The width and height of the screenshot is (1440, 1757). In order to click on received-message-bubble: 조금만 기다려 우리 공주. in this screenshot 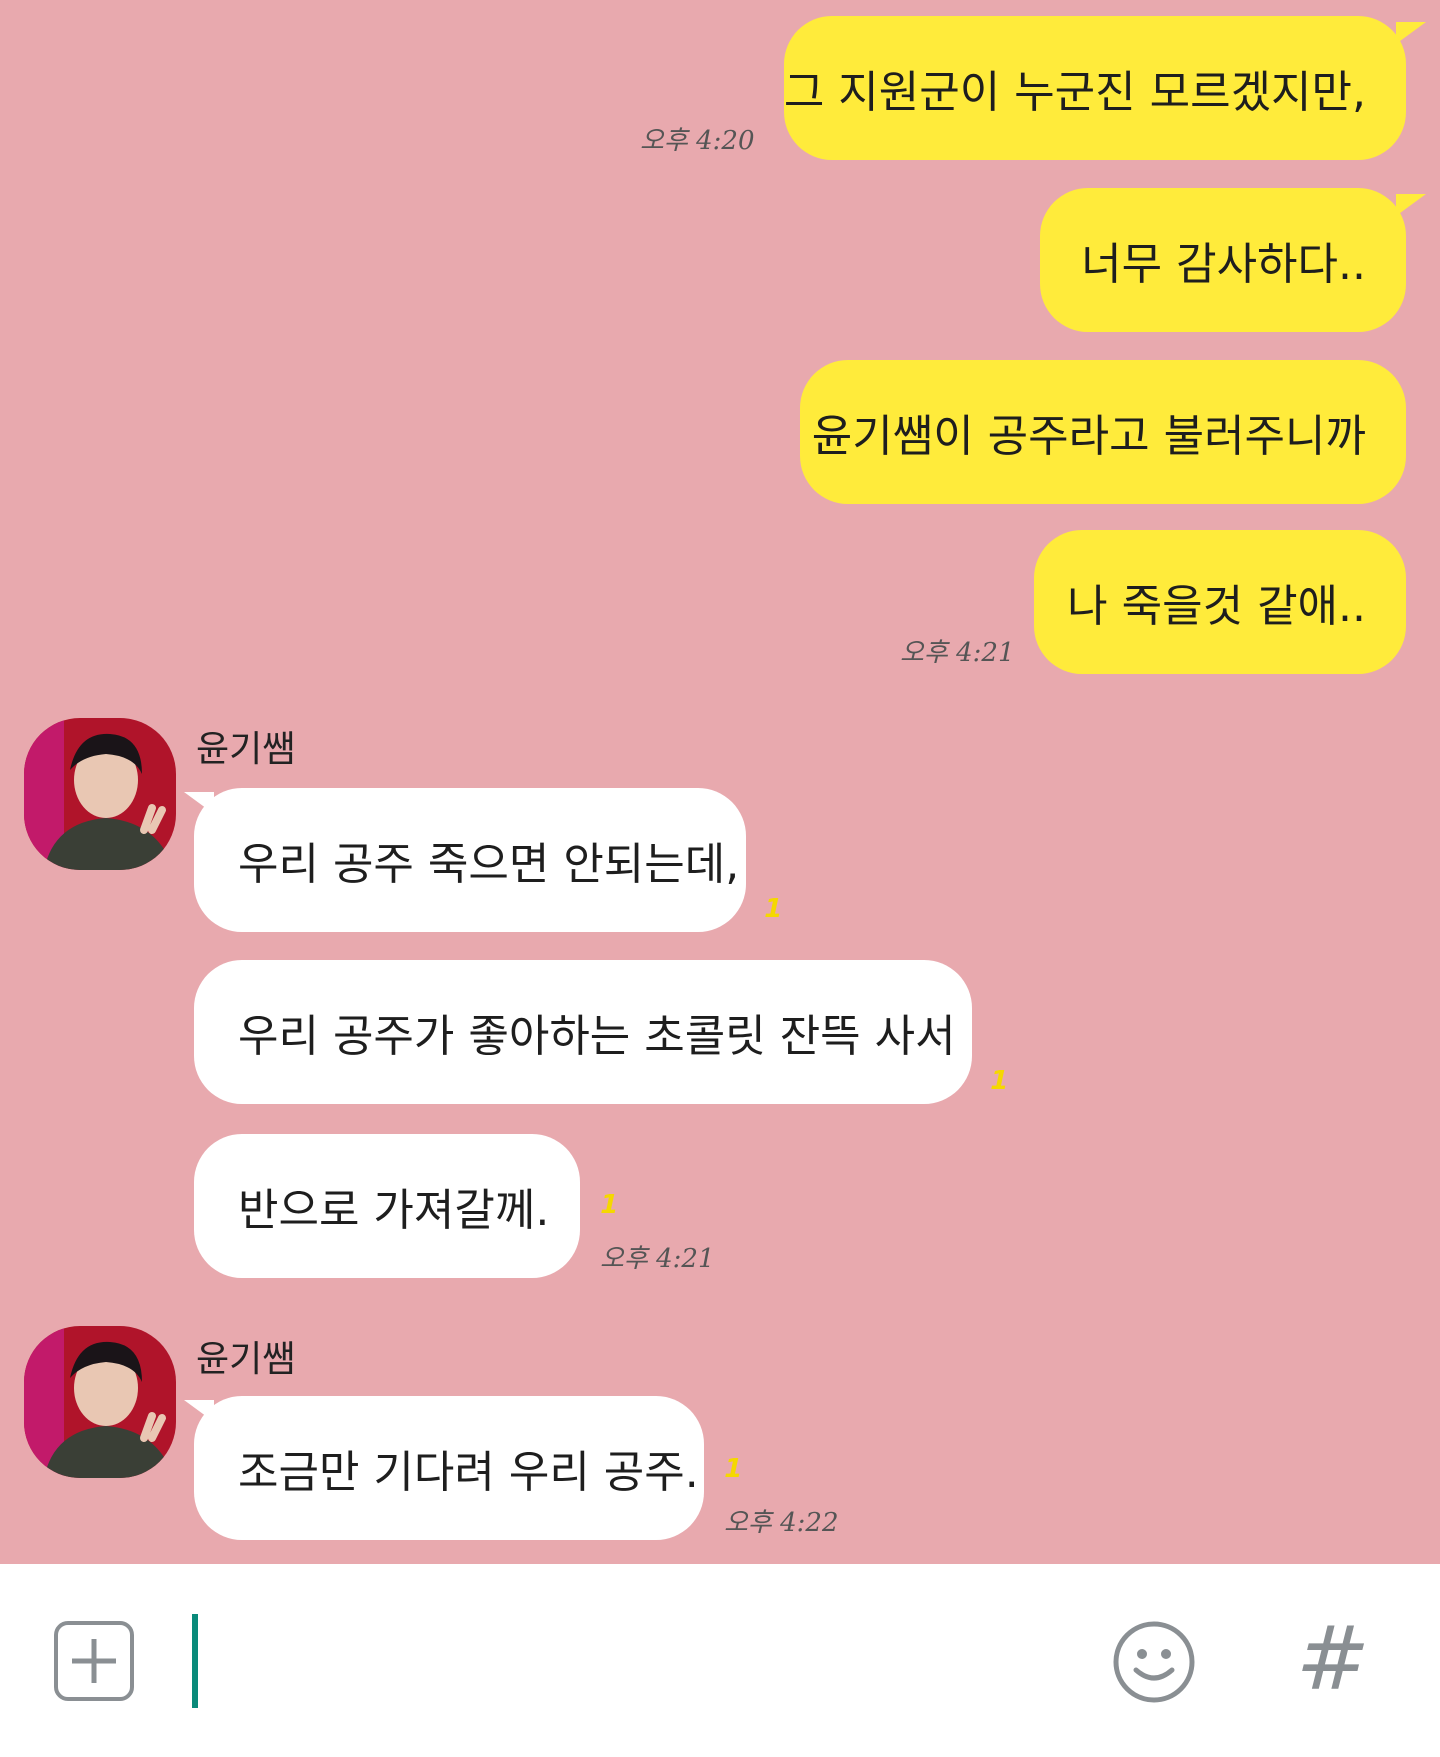, I will do `click(449, 1468)`.